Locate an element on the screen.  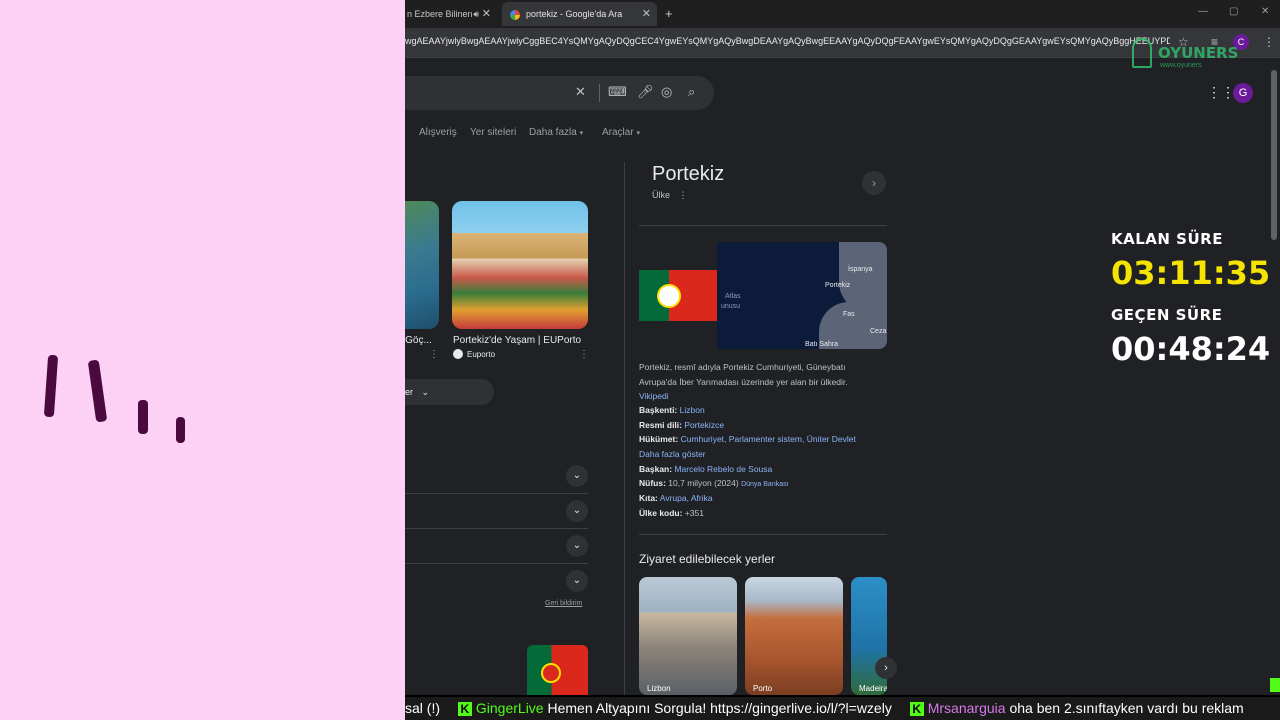
tab-previous: n Ezbere Bilinen 🔊︎ ✕ is located at coordinates (451, 14).